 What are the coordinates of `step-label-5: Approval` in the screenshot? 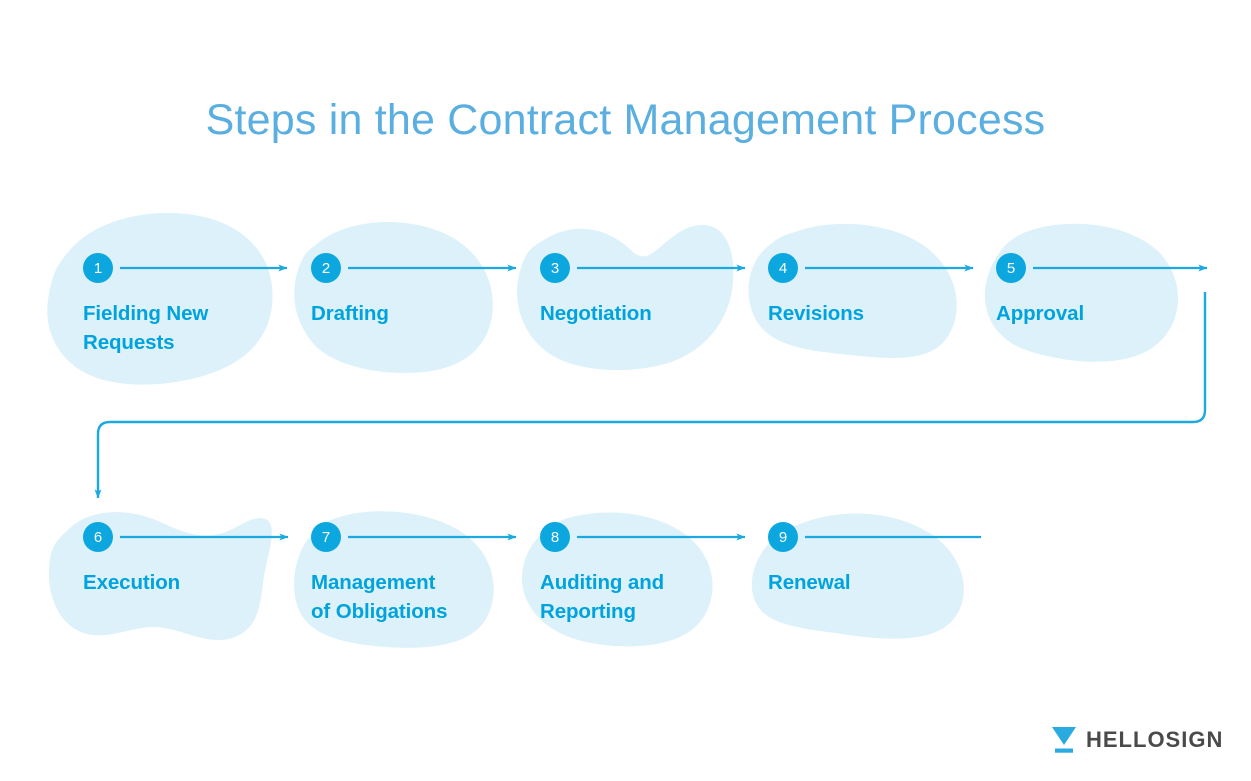 It's located at (1040, 313).